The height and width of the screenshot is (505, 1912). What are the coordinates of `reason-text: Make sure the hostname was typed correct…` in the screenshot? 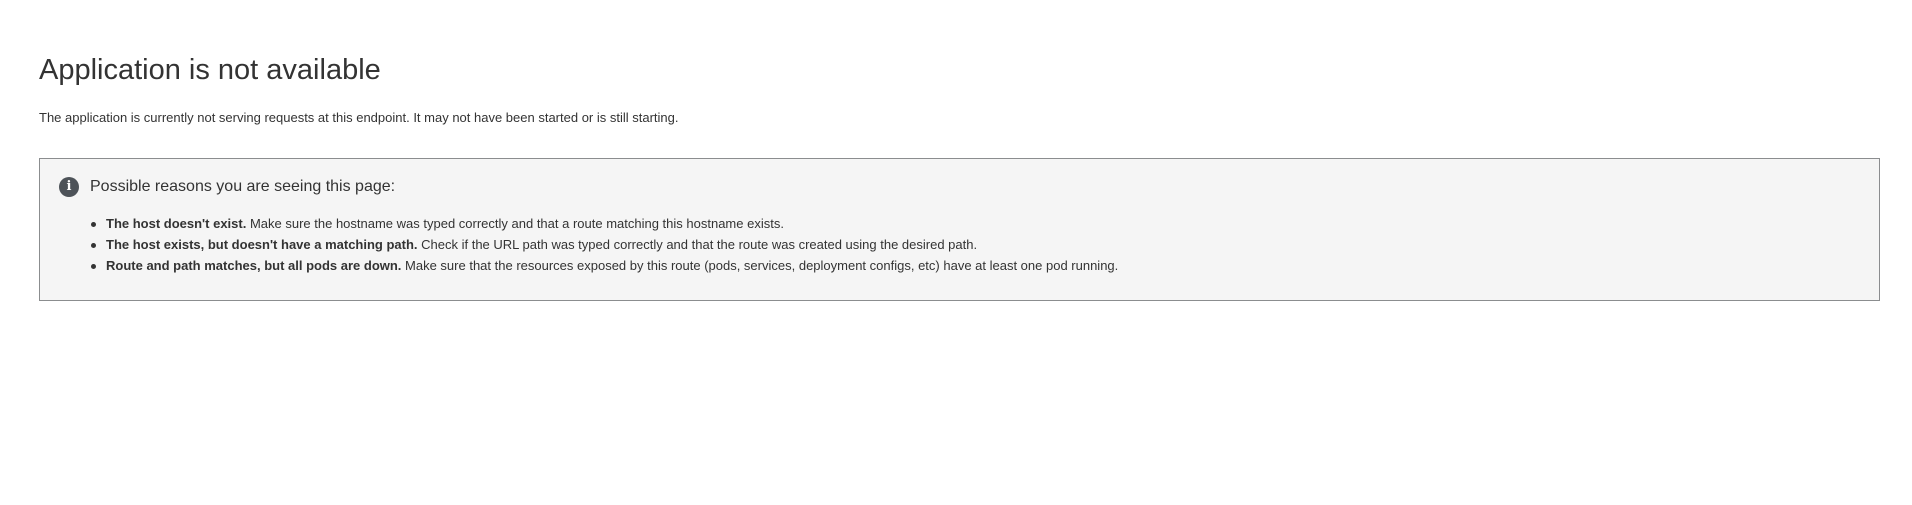 It's located at (515, 223).